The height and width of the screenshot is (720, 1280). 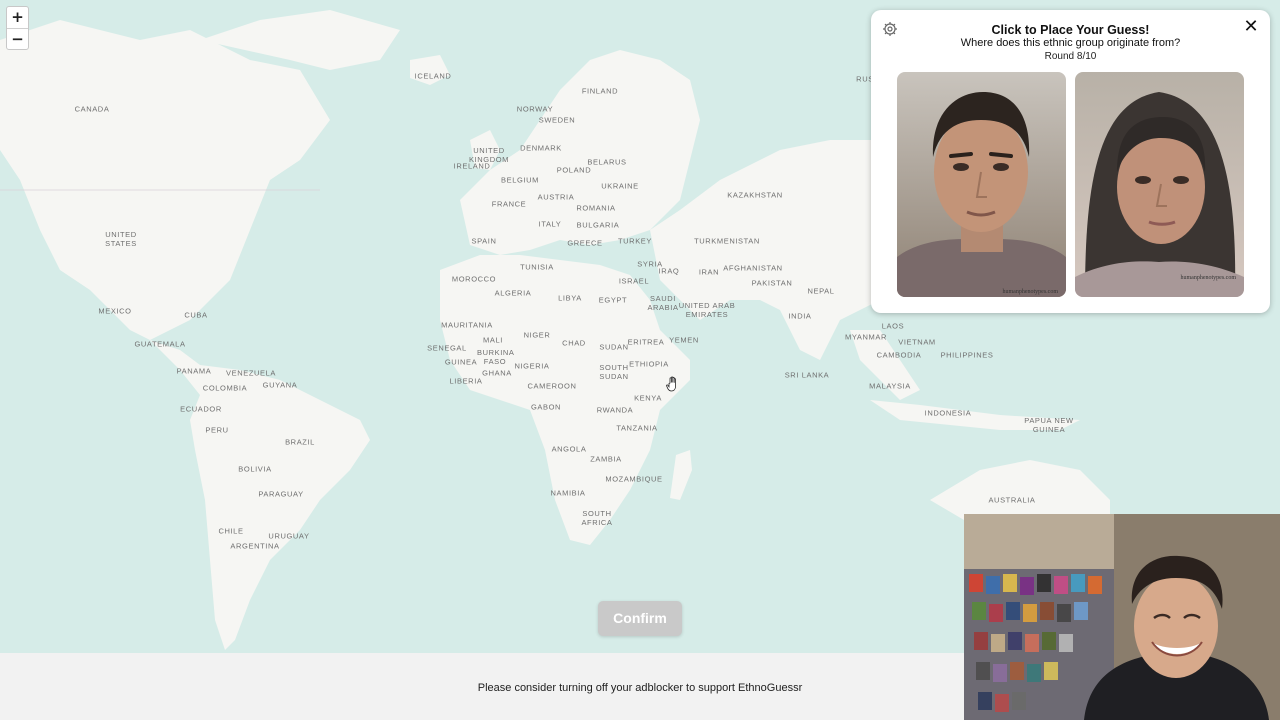 What do you see at coordinates (597, 518) in the screenshot?
I see `map-label: SOUTH AFRICA` at bounding box center [597, 518].